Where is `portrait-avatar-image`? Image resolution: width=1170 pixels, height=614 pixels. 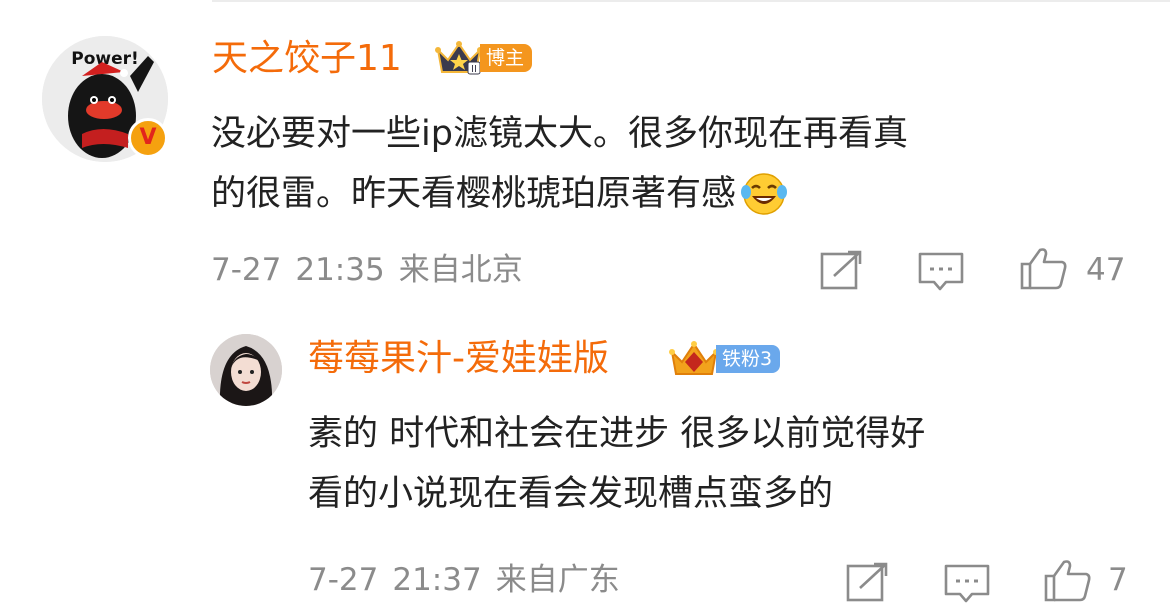
portrait-avatar-image is located at coordinates (246, 370).